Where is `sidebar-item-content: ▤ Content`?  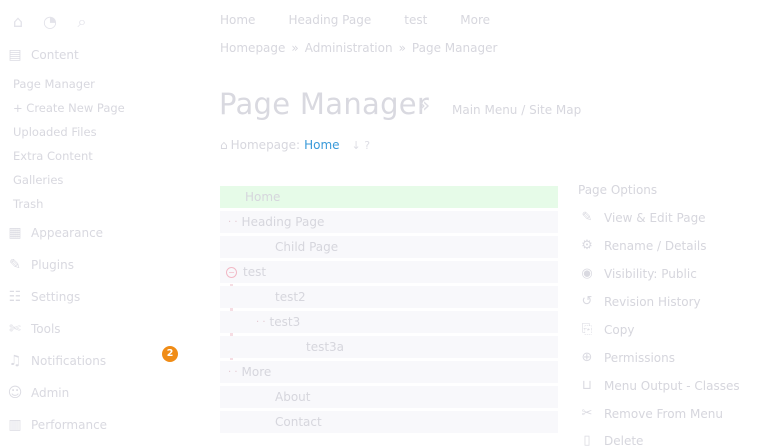 sidebar-item-content: ▤ Content is located at coordinates (42, 55).